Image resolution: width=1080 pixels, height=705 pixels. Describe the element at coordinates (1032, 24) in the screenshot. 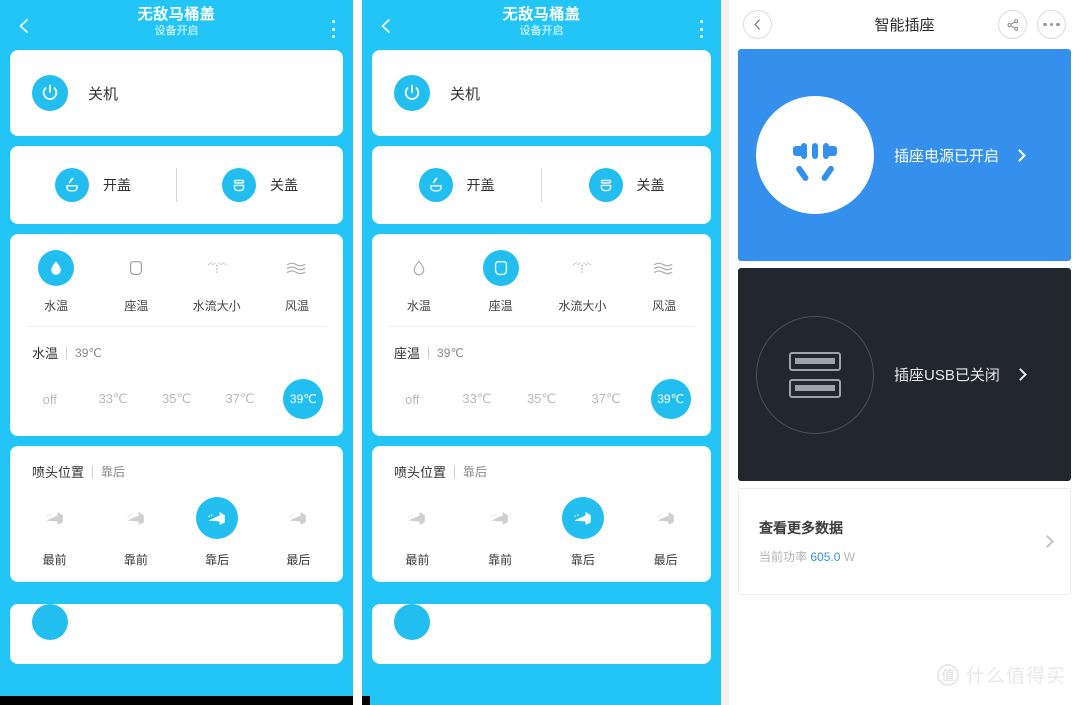

I see `header-actions` at that location.